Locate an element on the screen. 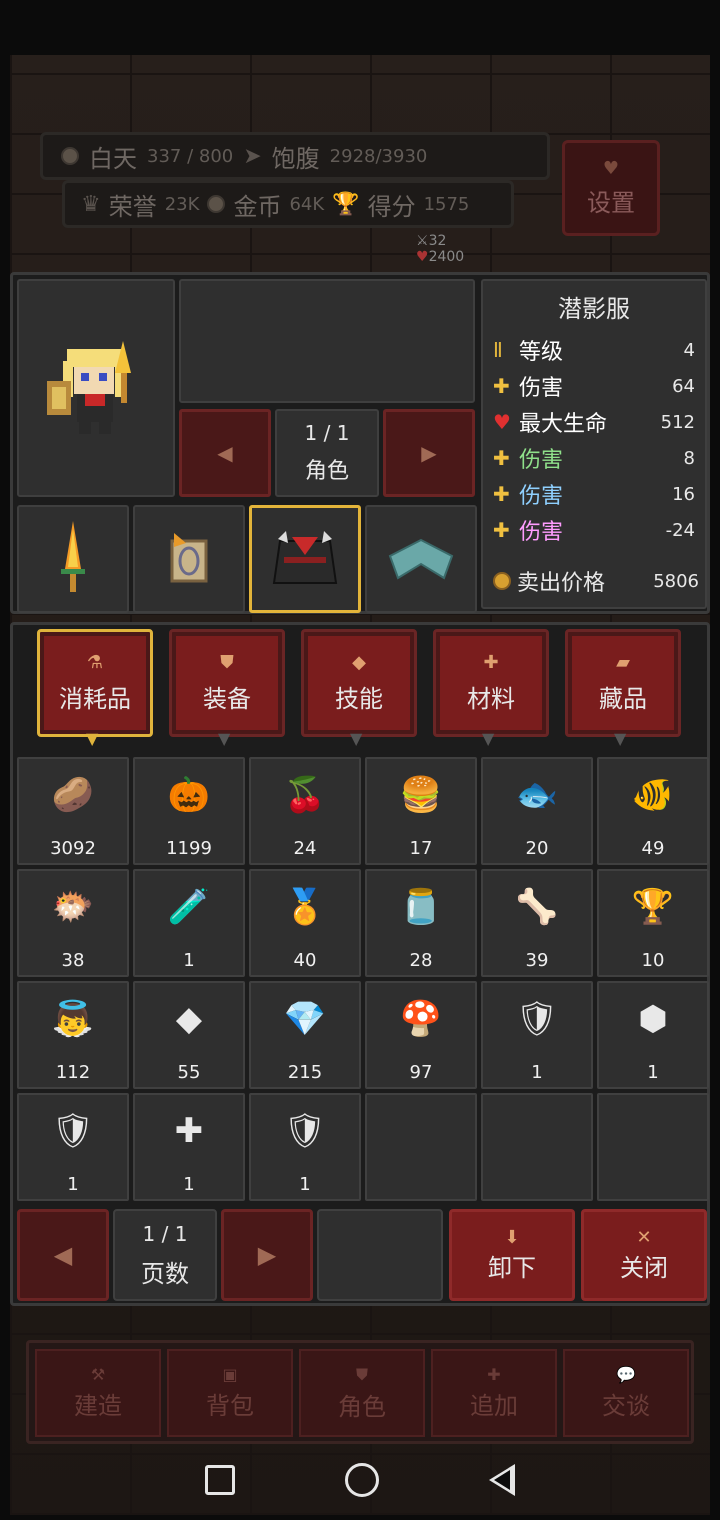 This screenshot has width=720, height=1520. menu-label: 角色 is located at coordinates (362, 1406).